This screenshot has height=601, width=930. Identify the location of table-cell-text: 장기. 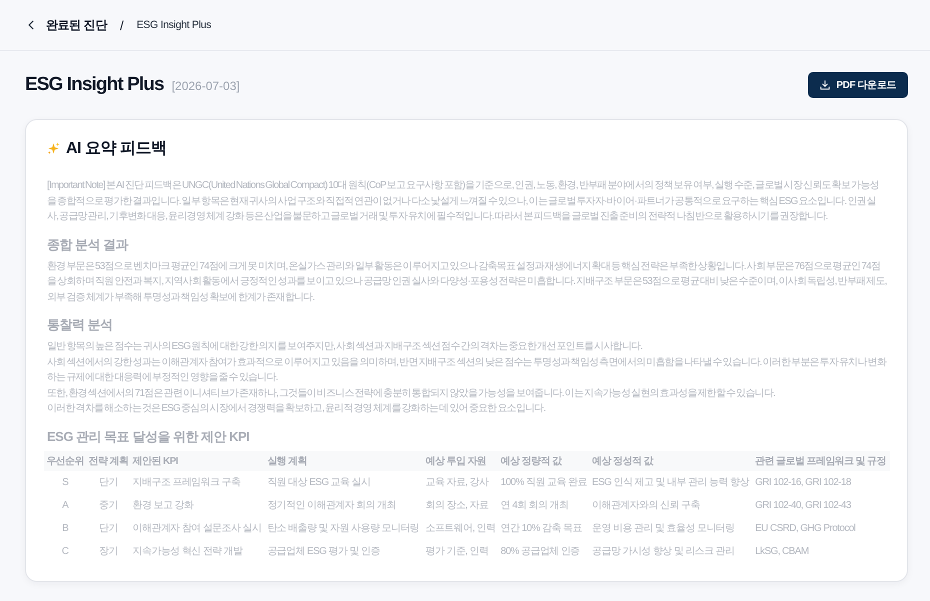
(108, 552).